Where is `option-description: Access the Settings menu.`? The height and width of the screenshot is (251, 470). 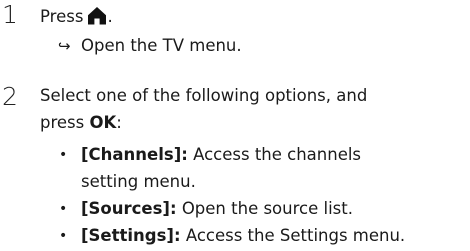
option-description: Access the Settings menu. is located at coordinates (293, 235).